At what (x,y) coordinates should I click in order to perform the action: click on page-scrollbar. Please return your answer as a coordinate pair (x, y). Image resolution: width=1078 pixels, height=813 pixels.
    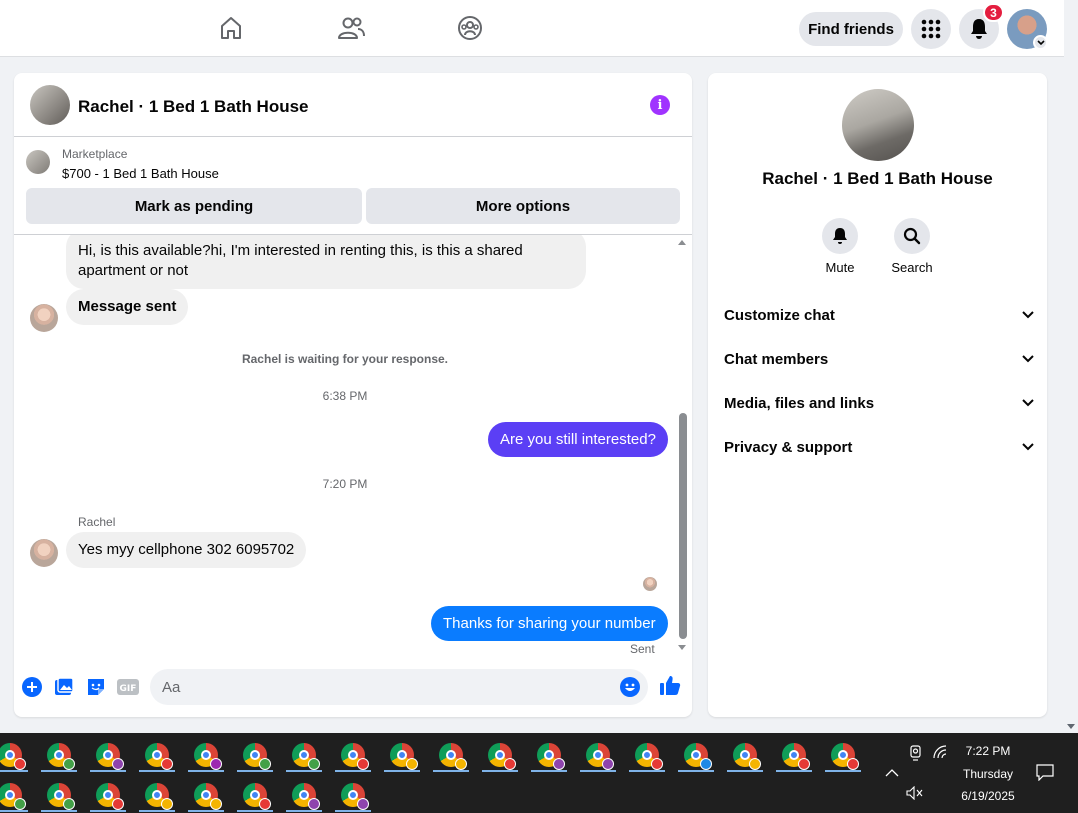
    Looking at the image, I should click on (1071, 366).